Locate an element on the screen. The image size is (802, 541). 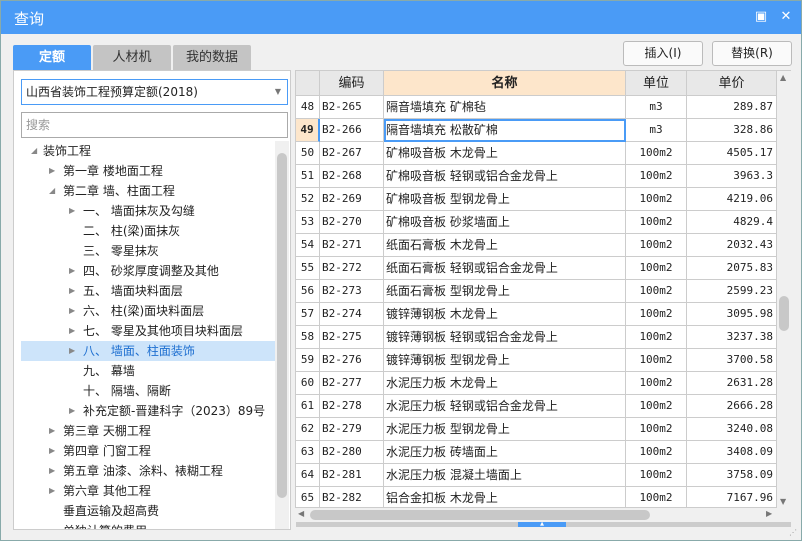
tree-node: ◢ 第二章 墙、柱面工程 is located at coordinates (148, 191).